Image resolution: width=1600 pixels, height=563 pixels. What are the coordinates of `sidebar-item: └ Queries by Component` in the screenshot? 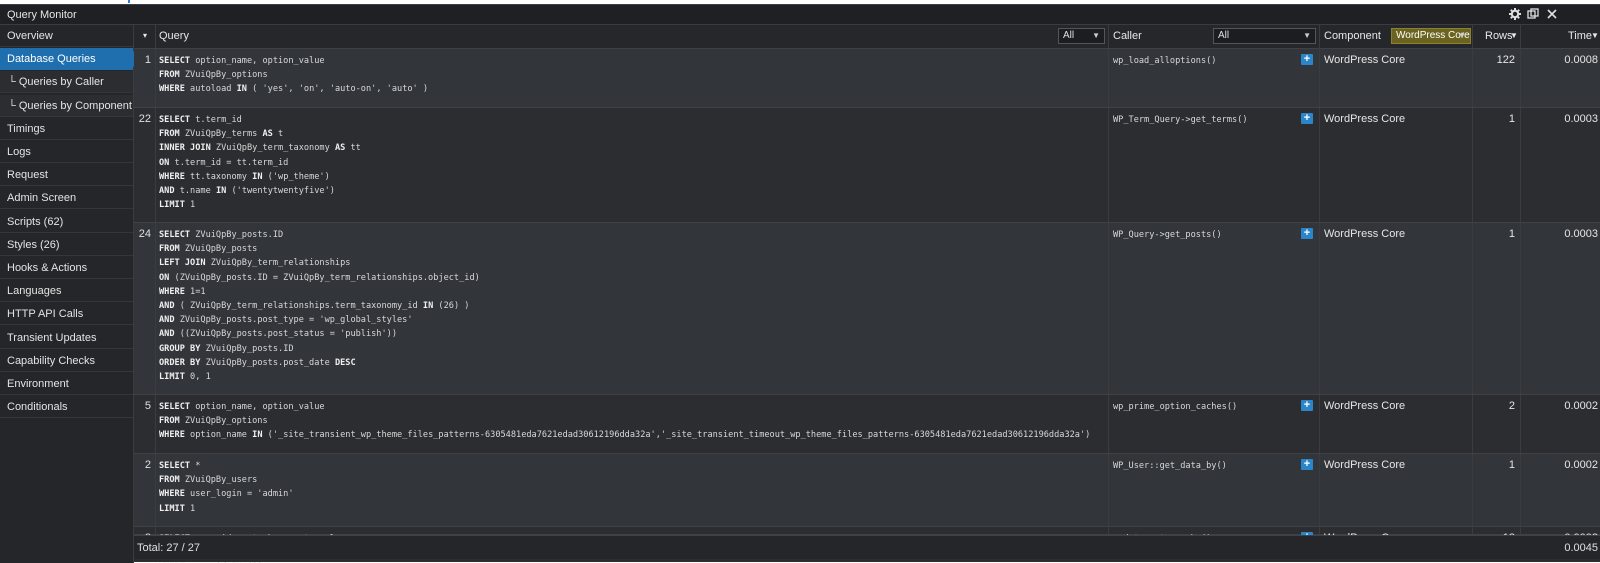 It's located at (66, 105).